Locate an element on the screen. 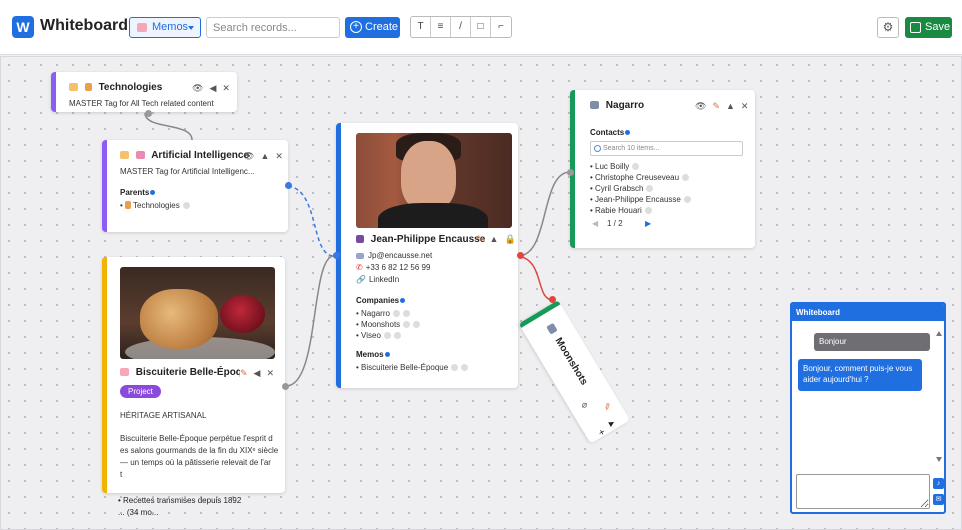 The height and width of the screenshot is (530, 962). settings-button: ⚙ is located at coordinates (888, 27).